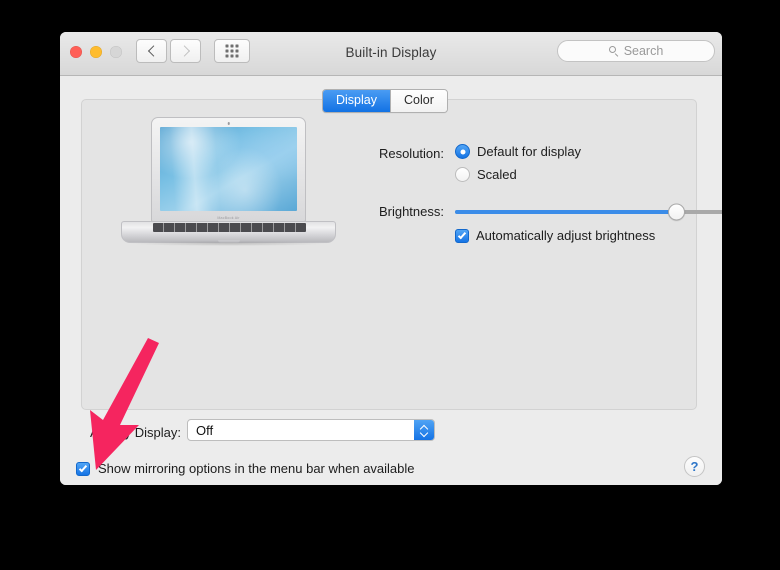 Image resolution: width=780 pixels, height=570 pixels. What do you see at coordinates (424, 430) in the screenshot?
I see `chevron-updown-icon` at bounding box center [424, 430].